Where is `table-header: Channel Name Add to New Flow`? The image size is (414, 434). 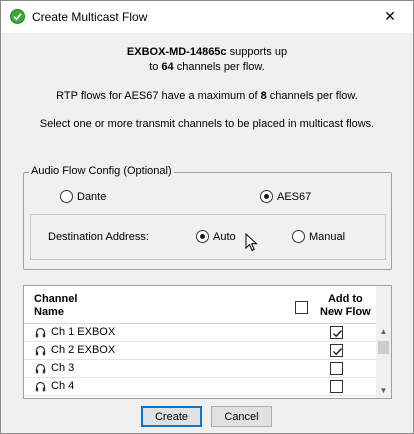 table-header: Channel Name Add to New Flow is located at coordinates (201, 305).